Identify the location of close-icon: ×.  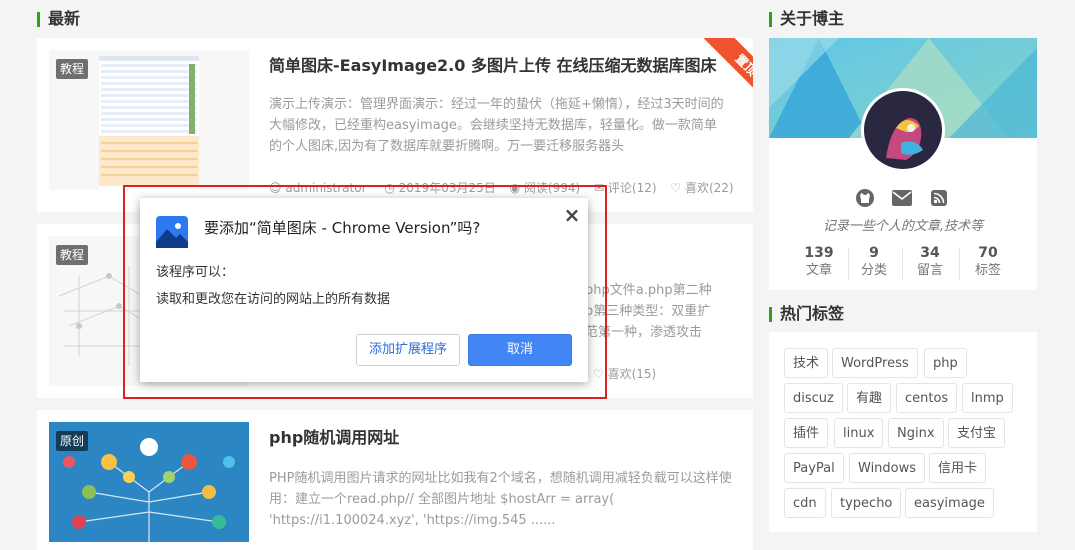
(572, 215).